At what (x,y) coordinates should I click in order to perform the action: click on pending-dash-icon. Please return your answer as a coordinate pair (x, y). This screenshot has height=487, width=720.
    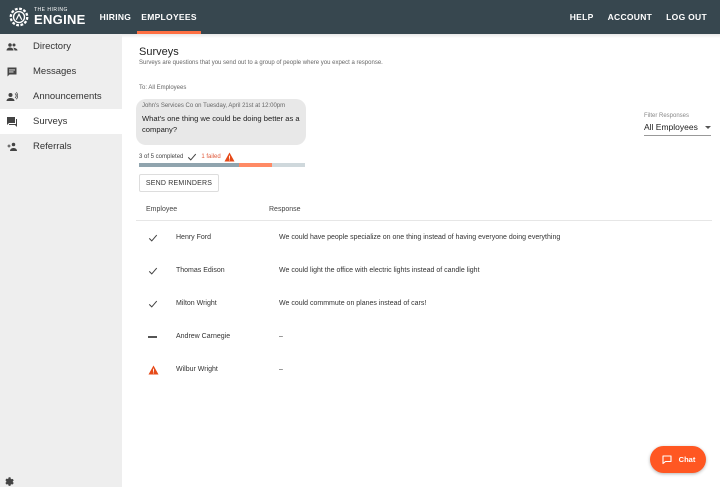
    Looking at the image, I should click on (152, 336).